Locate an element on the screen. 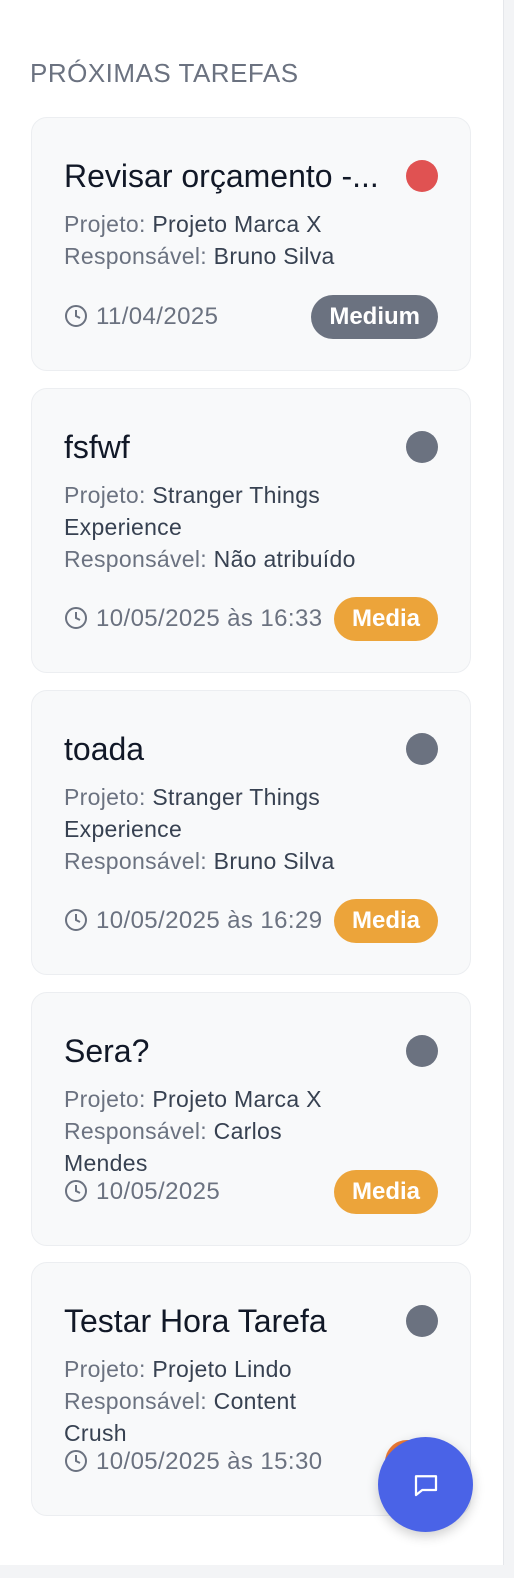  task-date: 10/05/2025 às 16:29 is located at coordinates (193, 921).